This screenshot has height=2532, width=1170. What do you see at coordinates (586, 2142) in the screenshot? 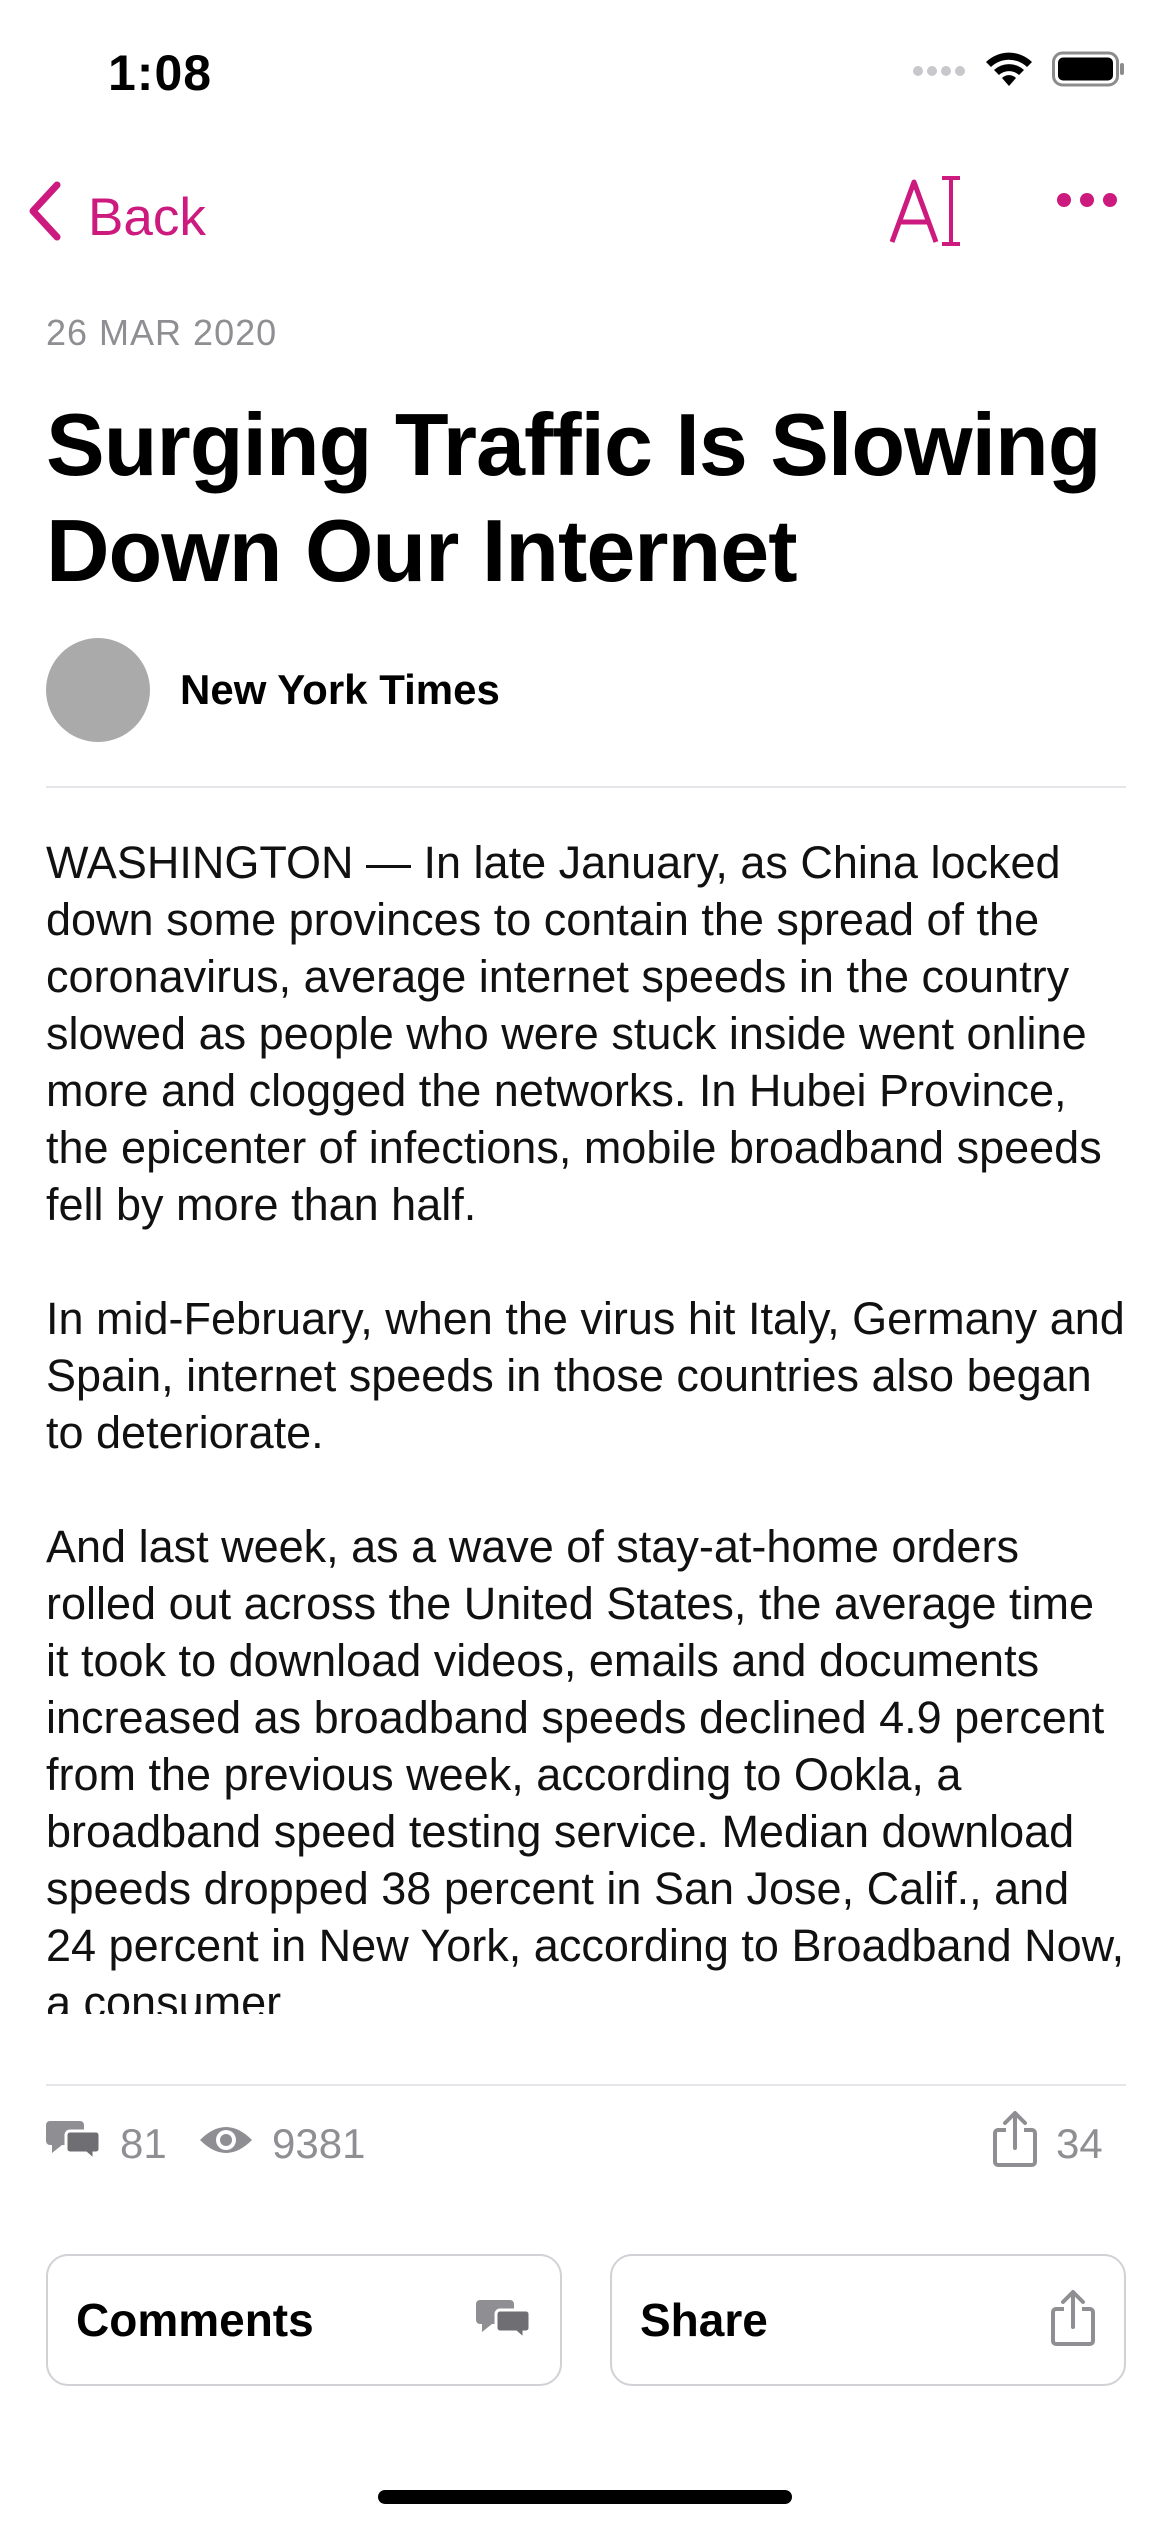
I see `stats-row: 81 9381 34` at bounding box center [586, 2142].